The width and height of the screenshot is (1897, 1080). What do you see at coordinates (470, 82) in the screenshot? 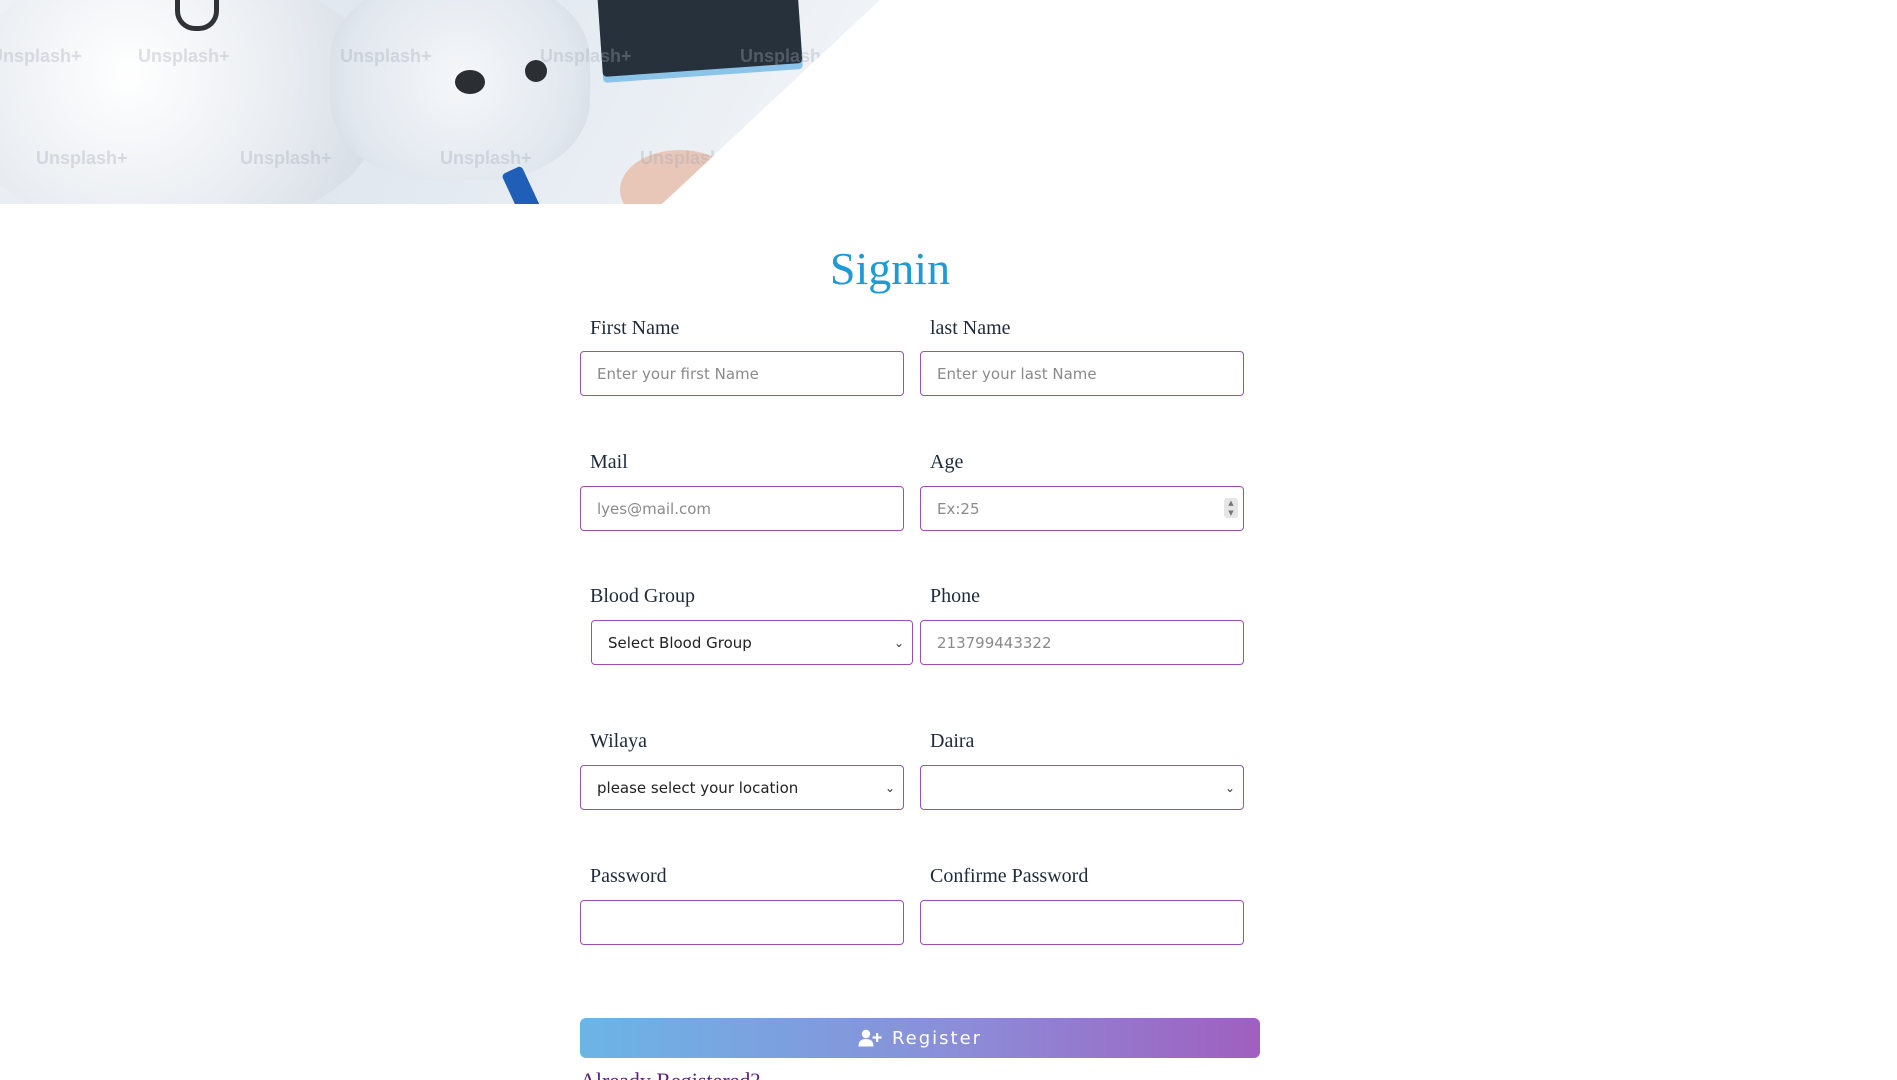
I see `stethoscope-icon` at bounding box center [470, 82].